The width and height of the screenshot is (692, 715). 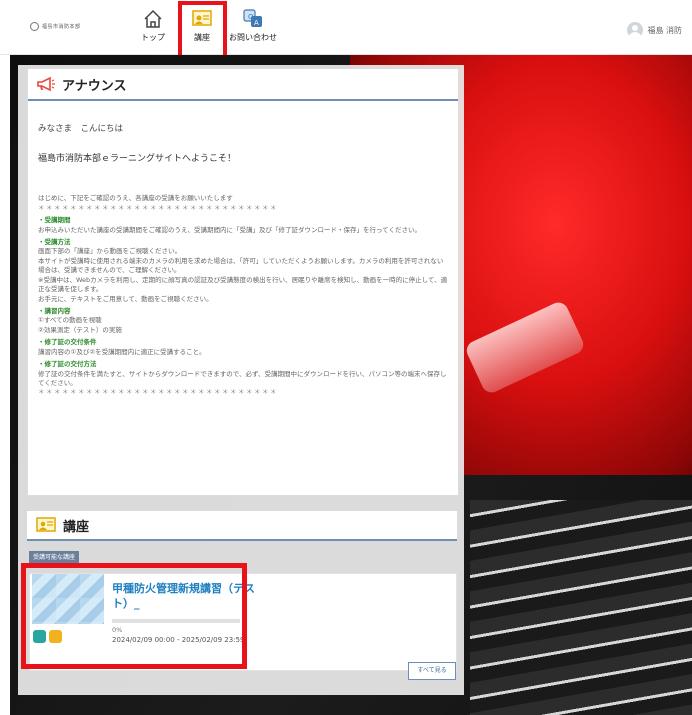 What do you see at coordinates (242, 526) in the screenshot?
I see `courses-header: 講座` at bounding box center [242, 526].